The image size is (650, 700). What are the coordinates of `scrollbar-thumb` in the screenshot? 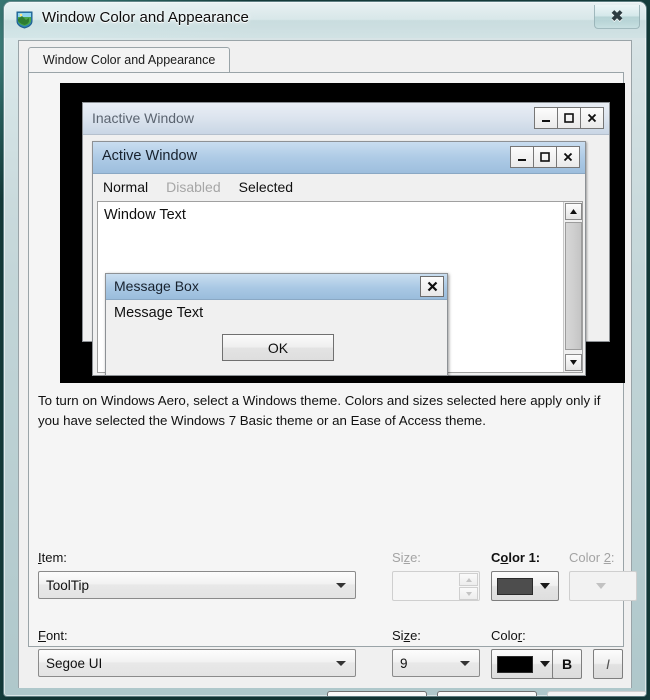 It's located at (573, 286).